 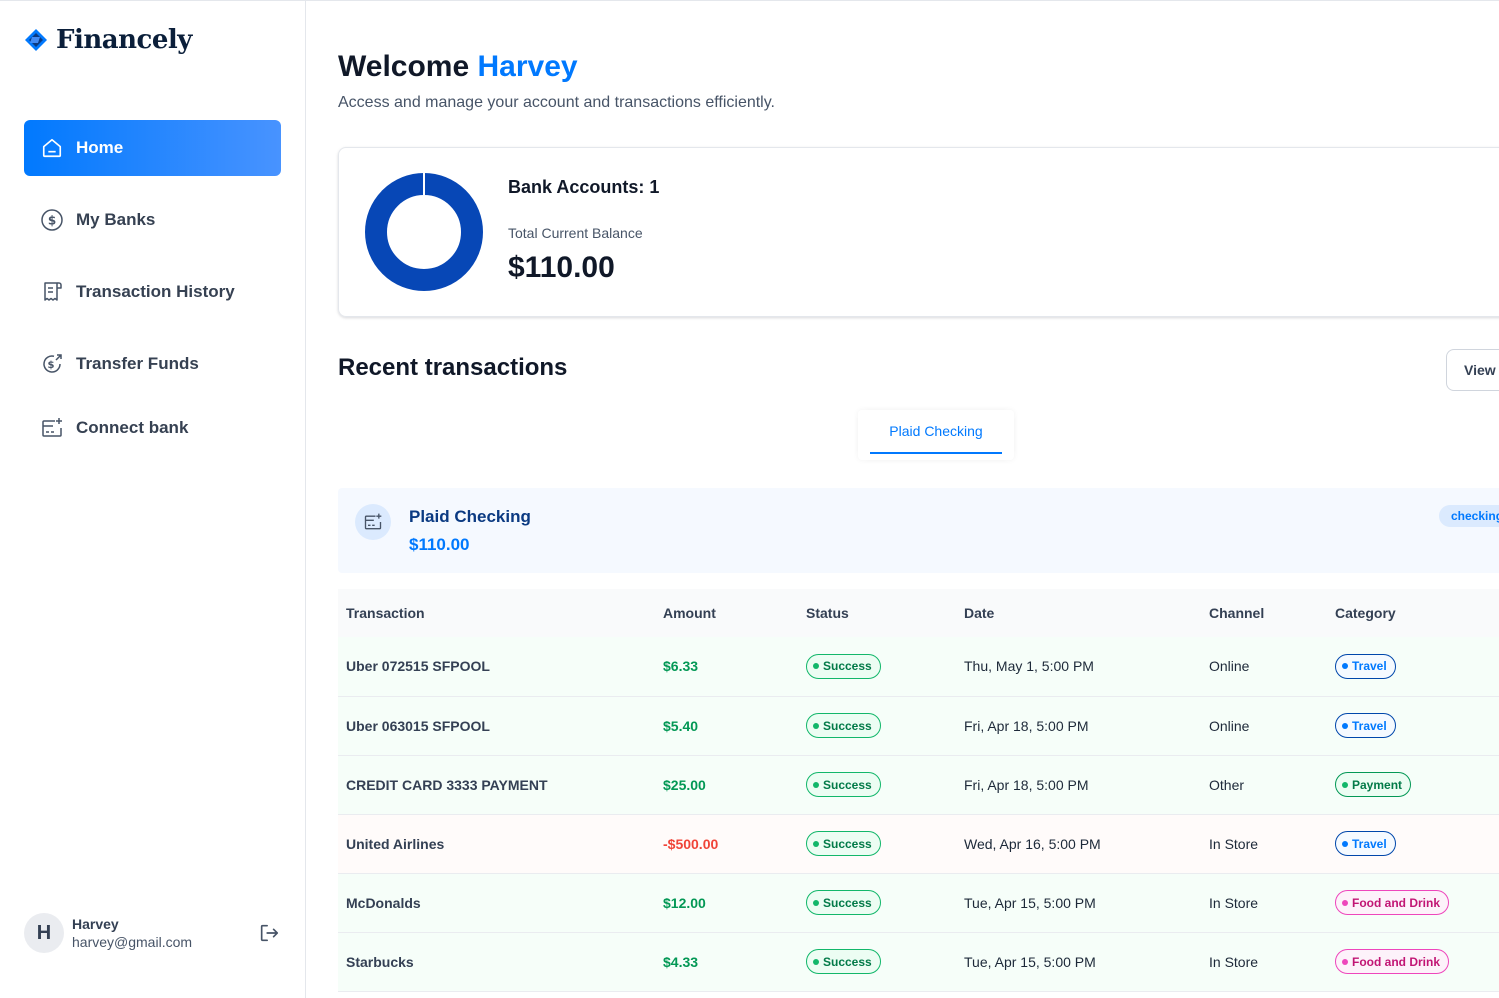 I want to click on user-email: harvey@gmail.com, so click(x=132, y=942).